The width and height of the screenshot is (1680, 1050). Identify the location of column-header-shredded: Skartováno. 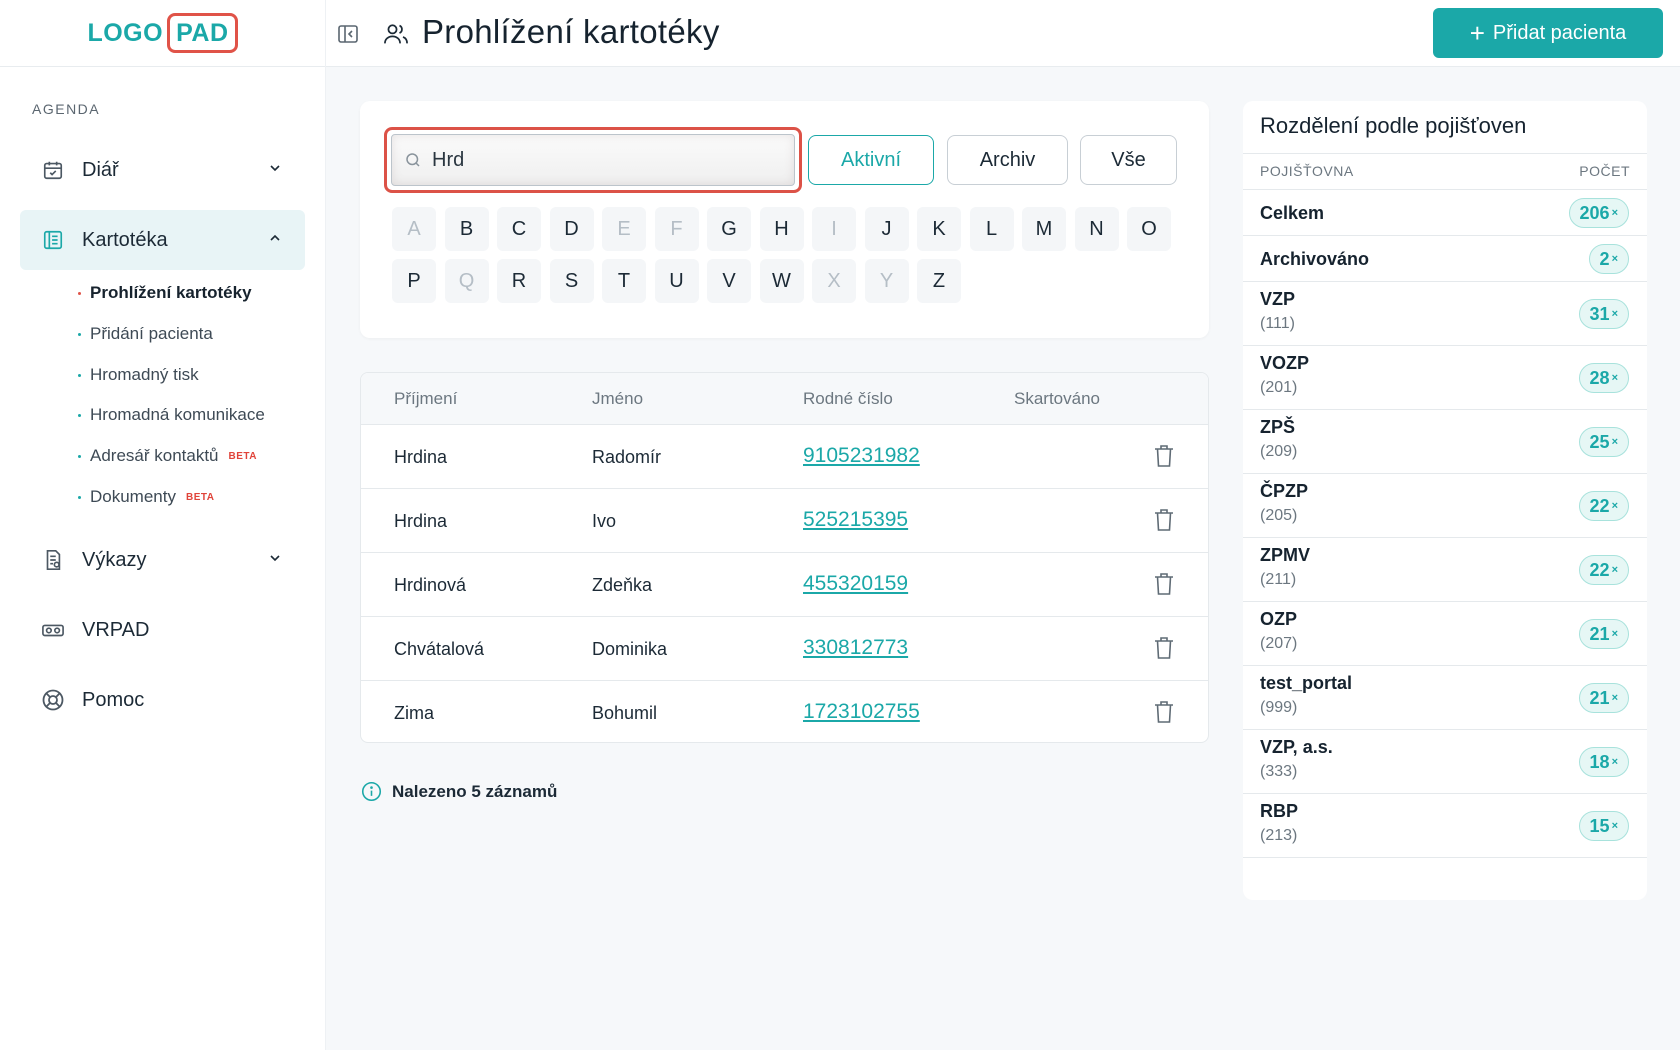
(1057, 399).